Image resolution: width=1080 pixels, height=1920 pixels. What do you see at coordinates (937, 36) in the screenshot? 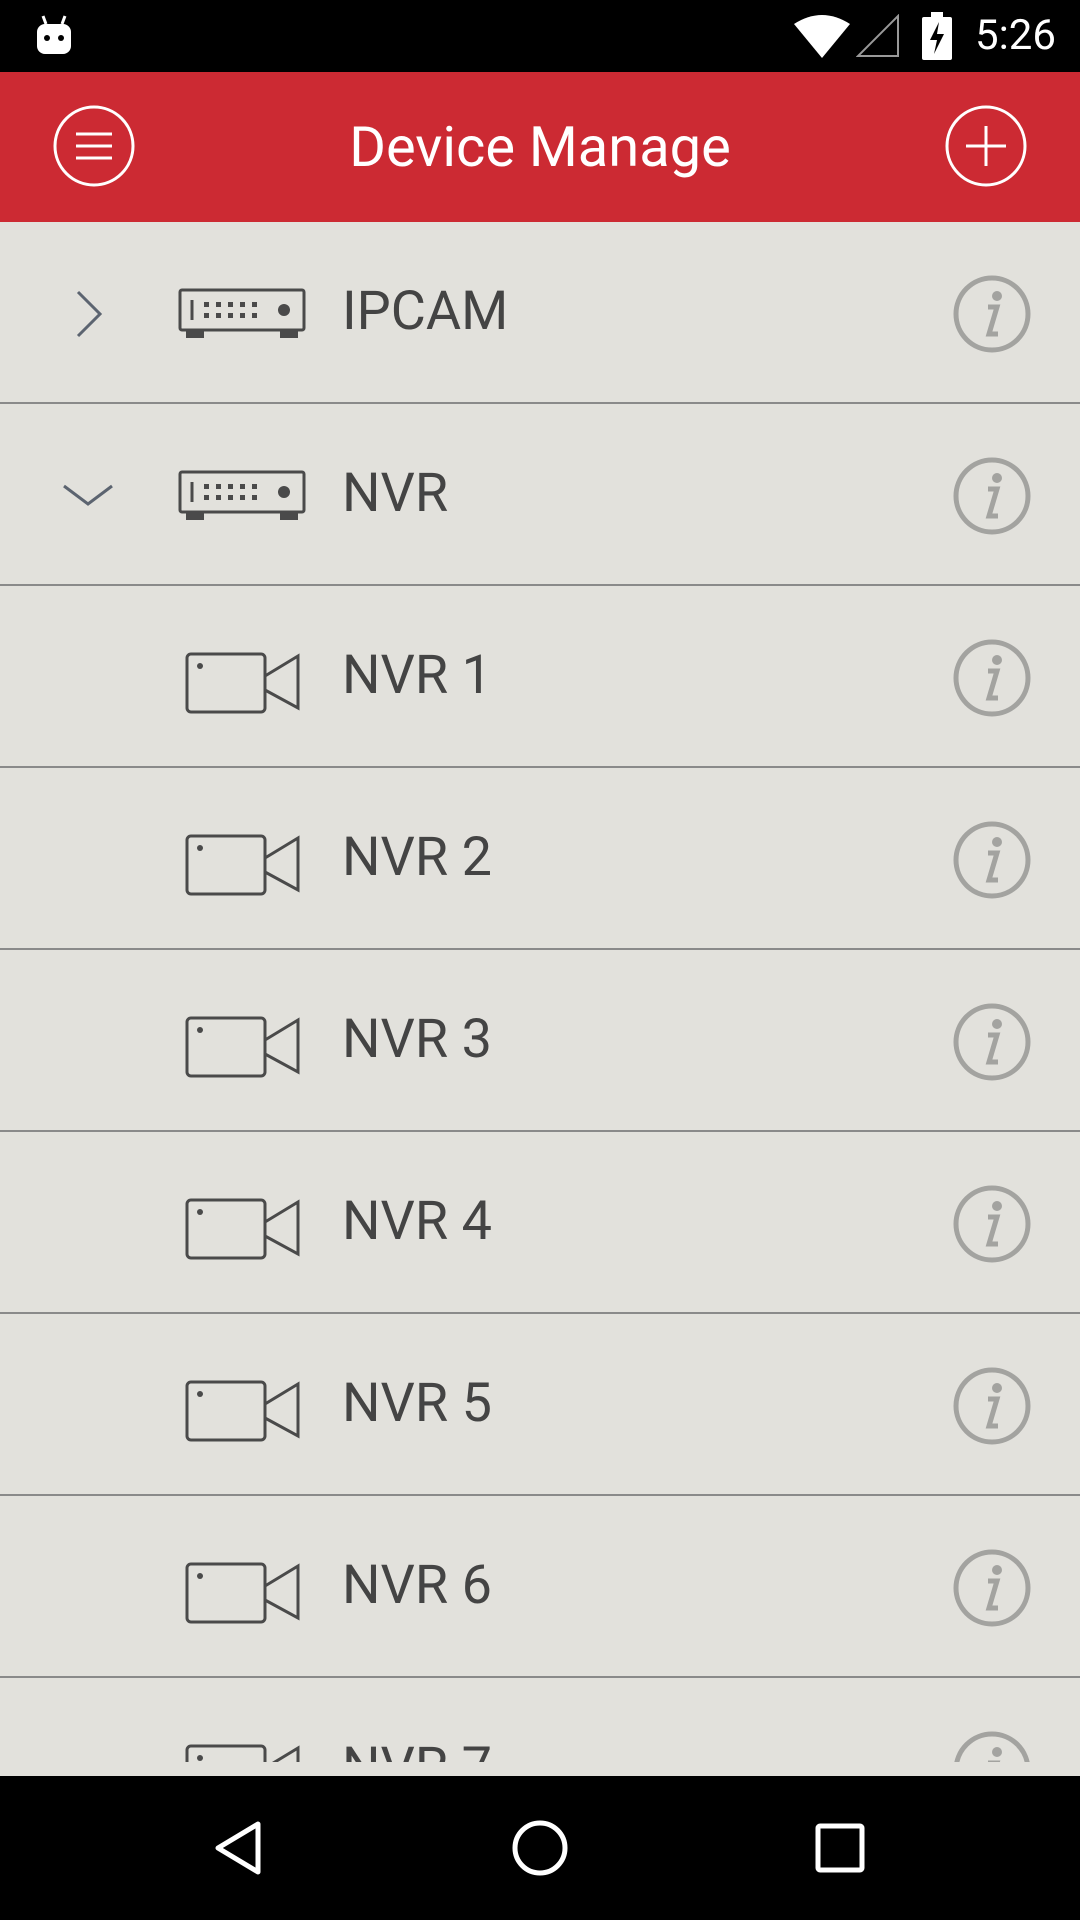
I see `battery-charging-icon` at bounding box center [937, 36].